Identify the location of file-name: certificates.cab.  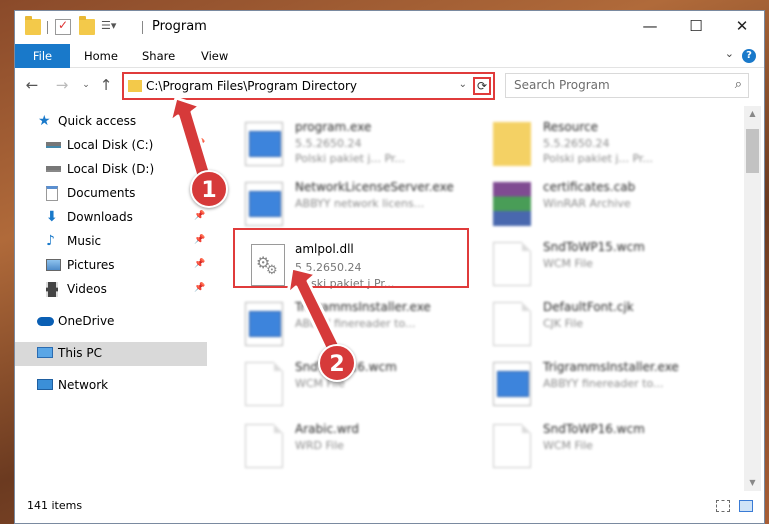
(589, 187).